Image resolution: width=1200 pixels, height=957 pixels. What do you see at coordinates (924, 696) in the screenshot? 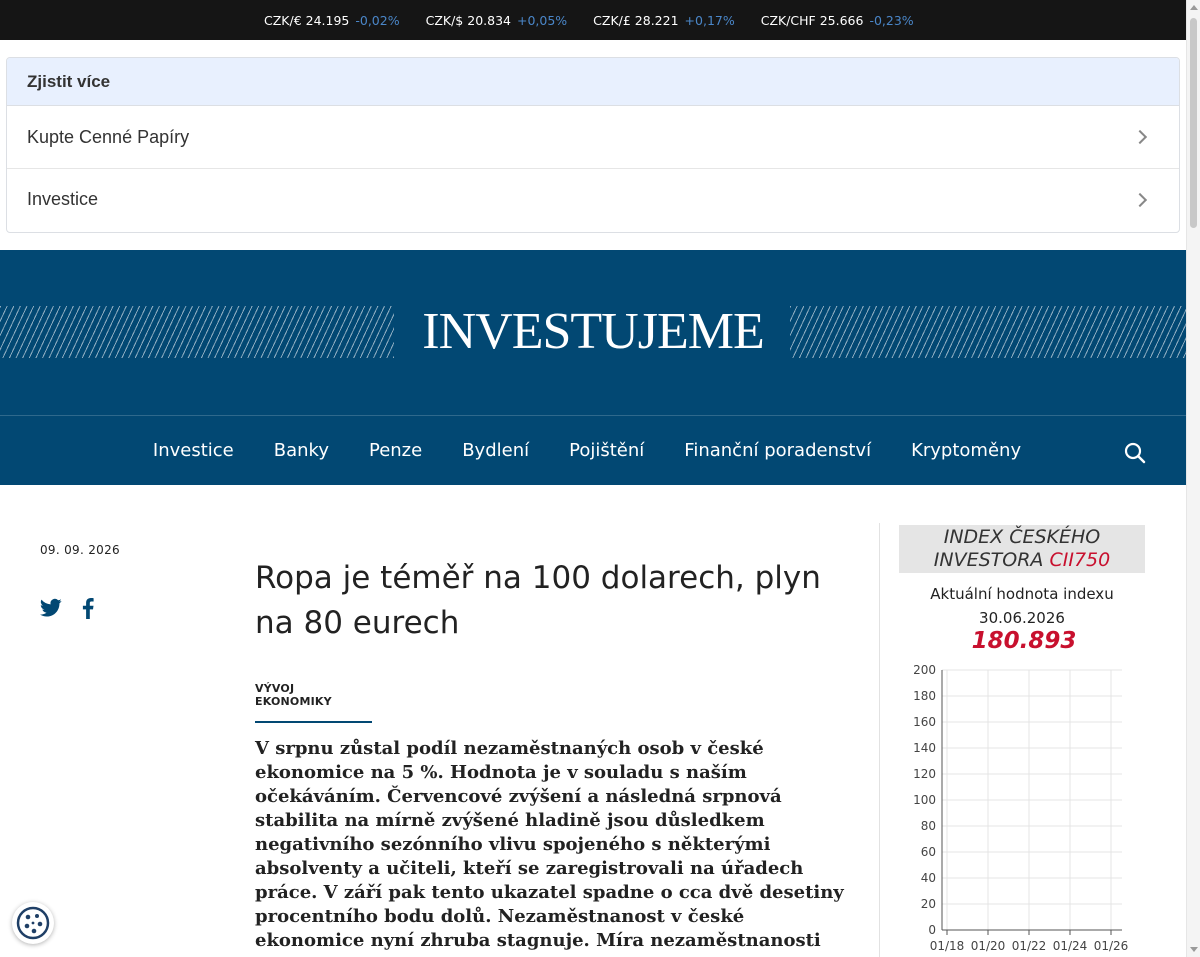
I see `chart-y-tick-label: 180` at bounding box center [924, 696].